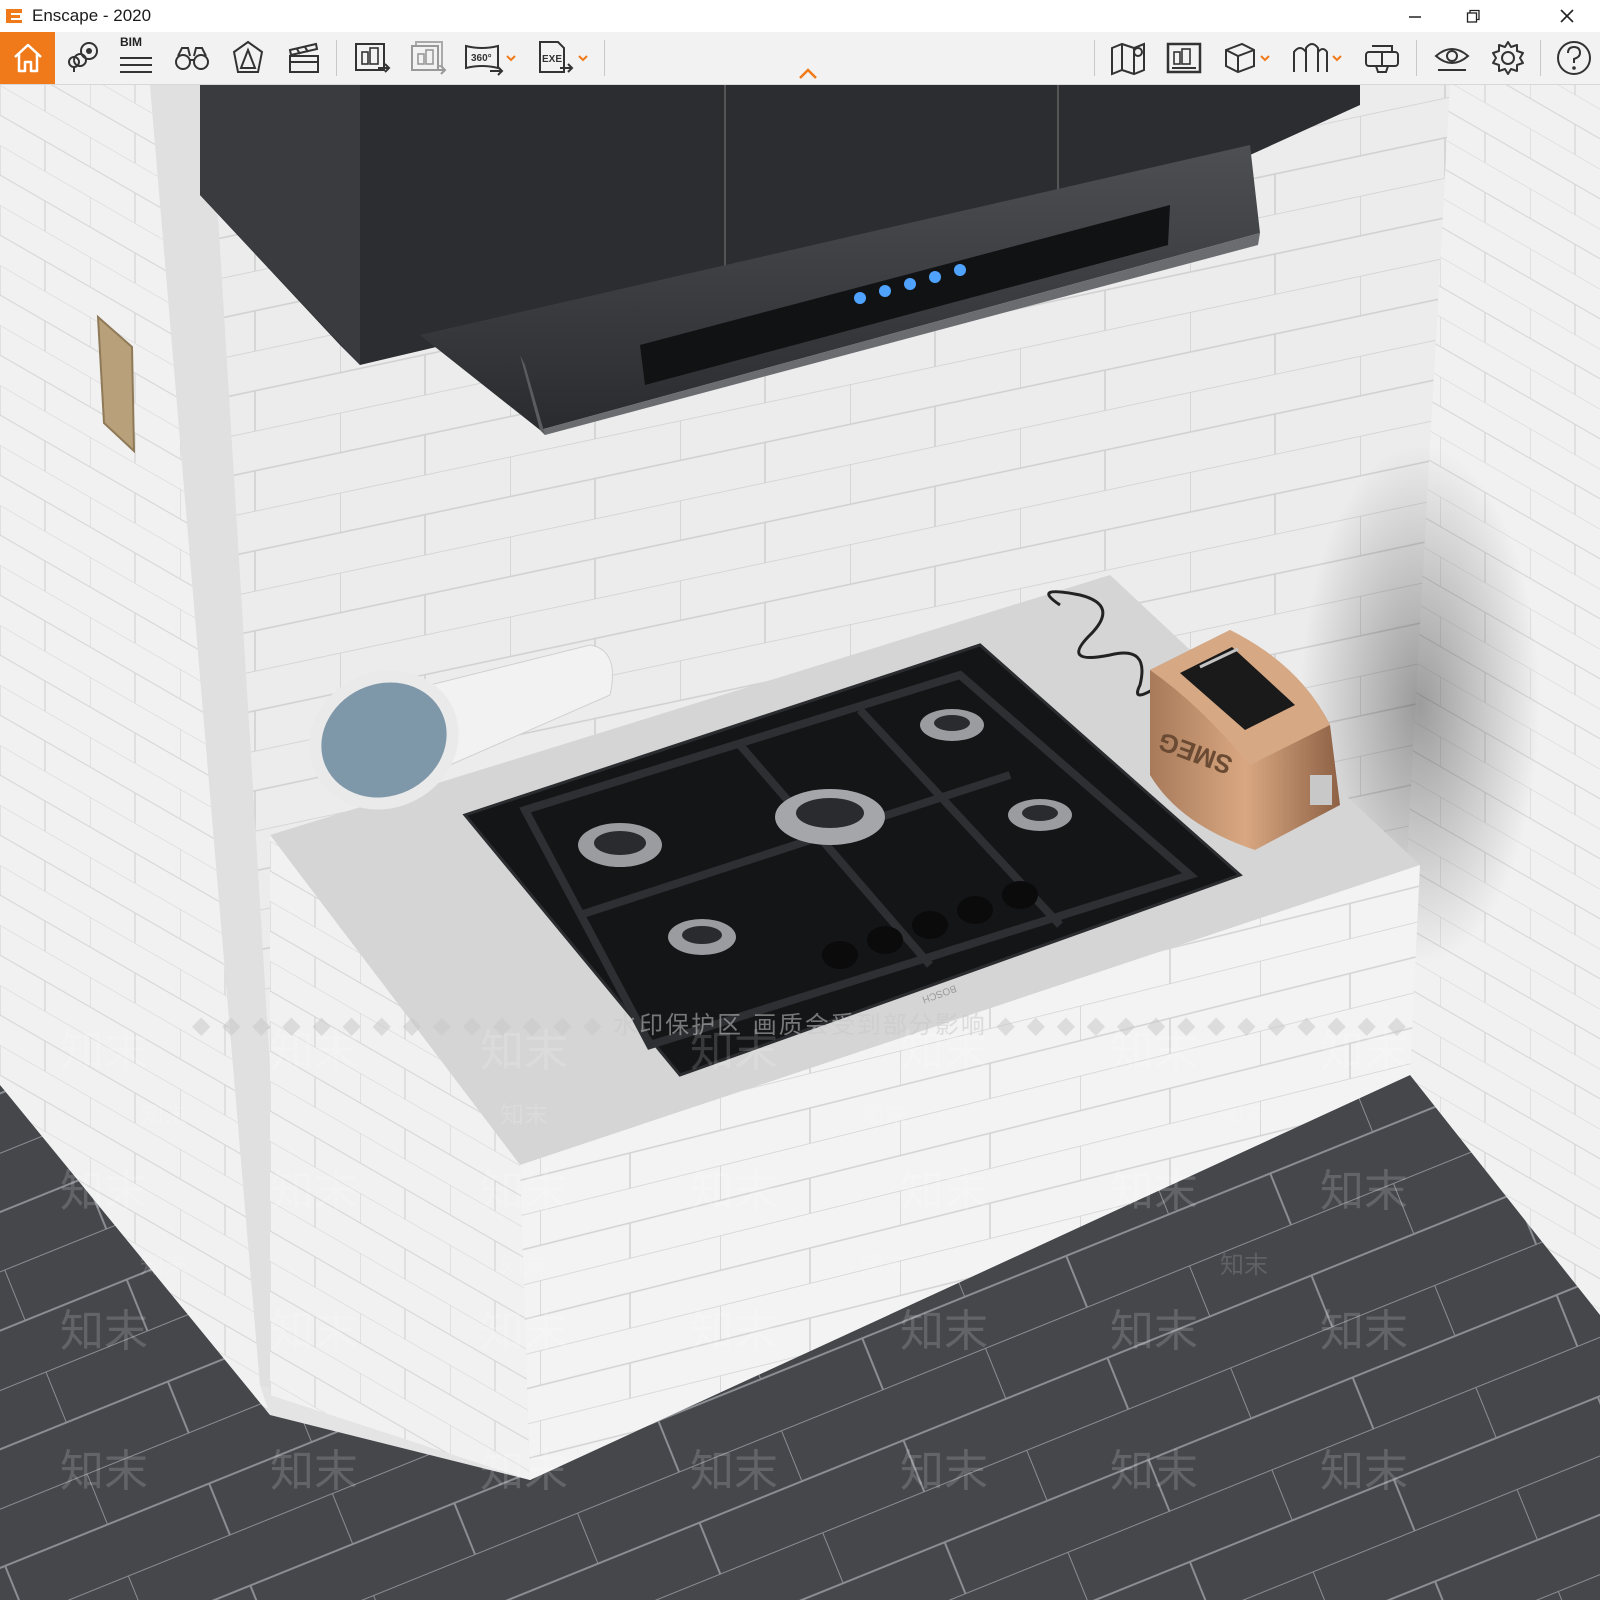  I want to click on map-icon, so click(1128, 59).